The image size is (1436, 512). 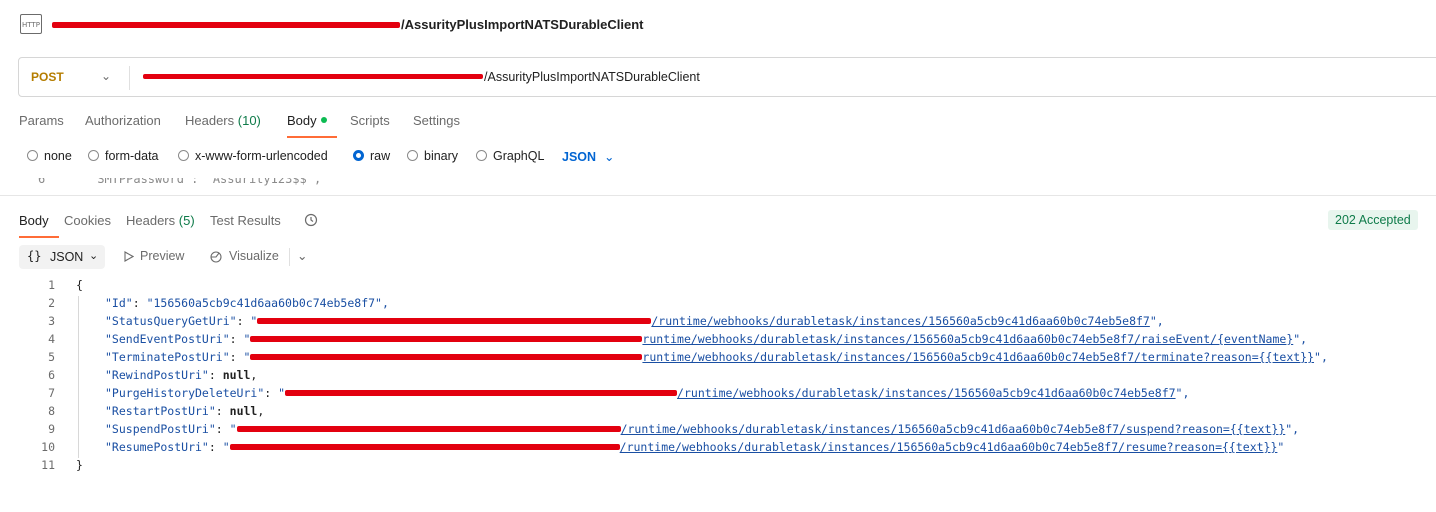 What do you see at coordinates (311, 220) in the screenshot?
I see `history-icon` at bounding box center [311, 220].